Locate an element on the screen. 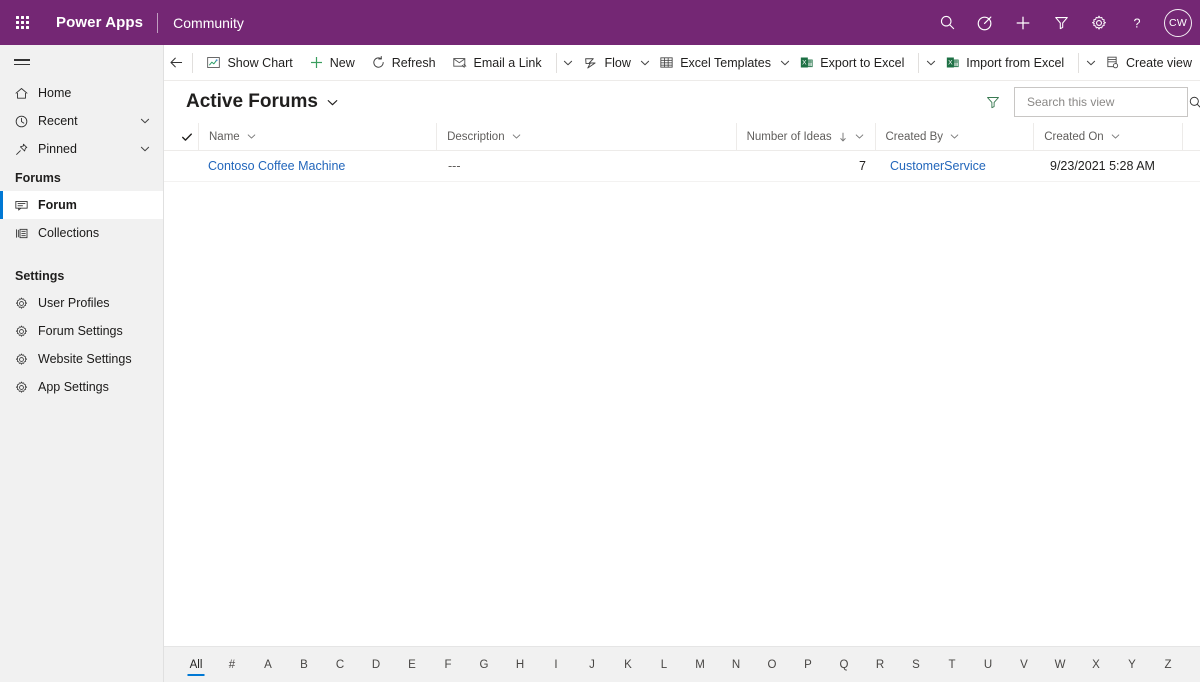 This screenshot has width=1200, height=682. alpha-item-r: R is located at coordinates (880, 665).